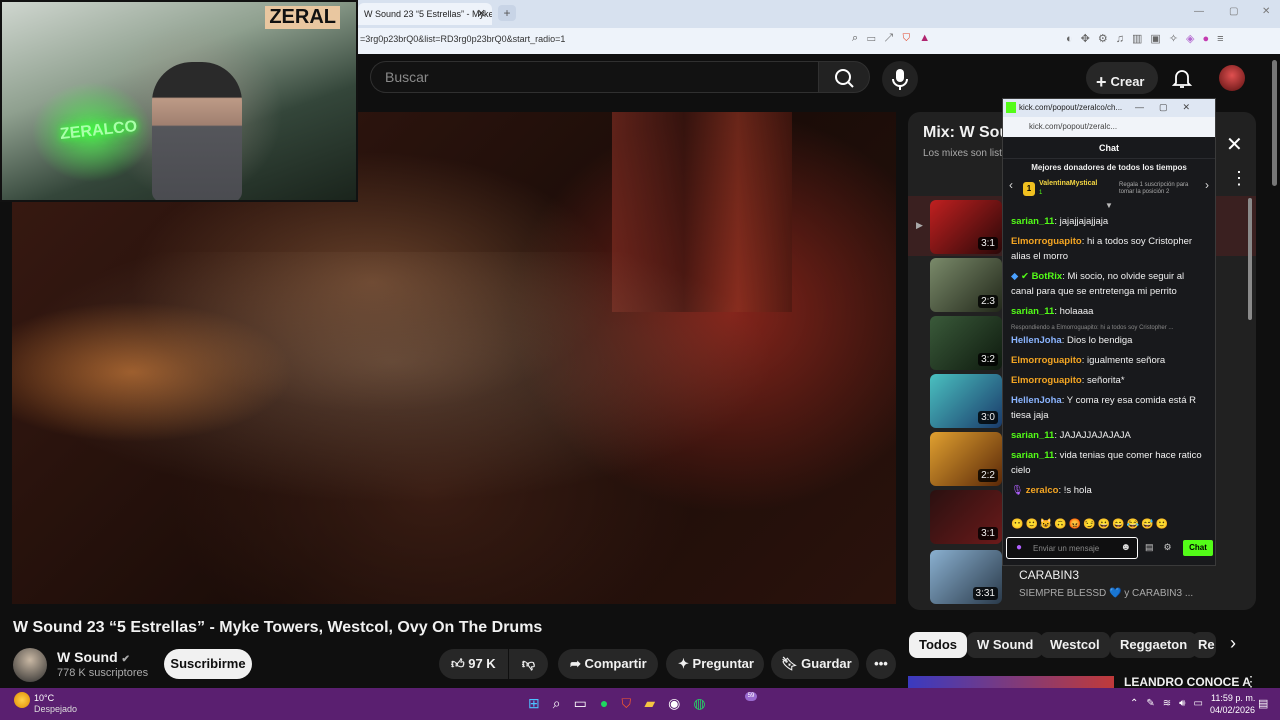 The image size is (1280, 720). I want to click on search-button, so click(844, 77).